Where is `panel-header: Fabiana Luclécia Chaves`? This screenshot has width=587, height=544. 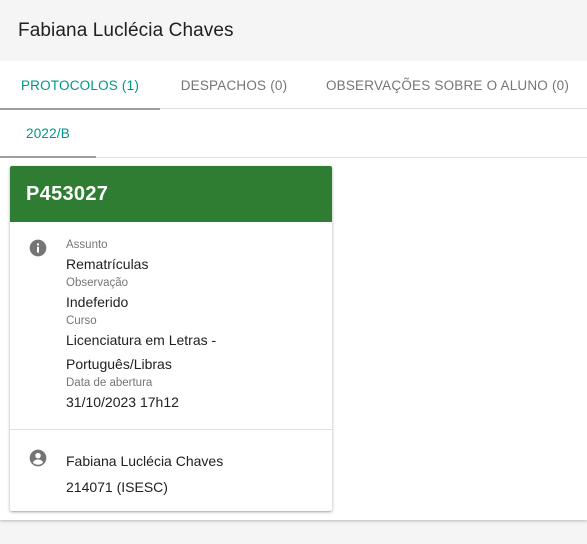
panel-header: Fabiana Luclécia Chaves is located at coordinates (293, 30).